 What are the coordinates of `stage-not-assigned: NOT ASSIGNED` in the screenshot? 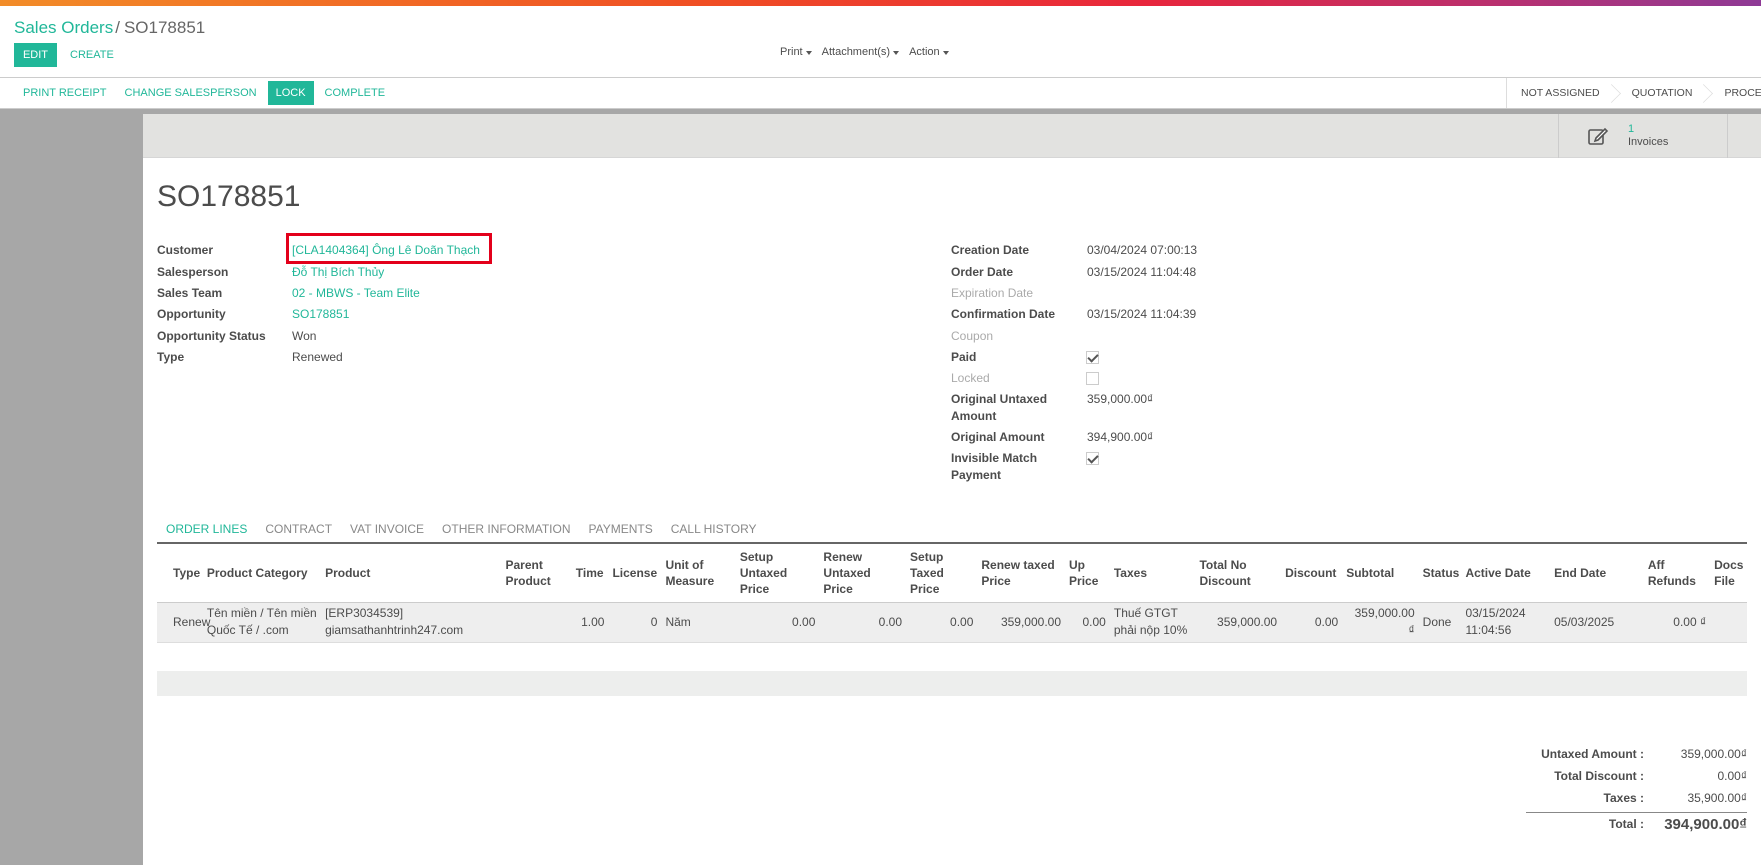 It's located at (1562, 93).